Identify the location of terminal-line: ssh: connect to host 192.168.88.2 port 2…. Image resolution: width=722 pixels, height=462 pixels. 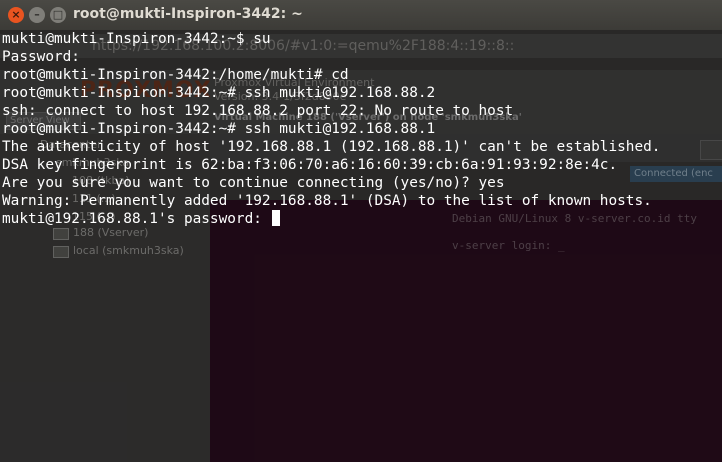
(258, 111).